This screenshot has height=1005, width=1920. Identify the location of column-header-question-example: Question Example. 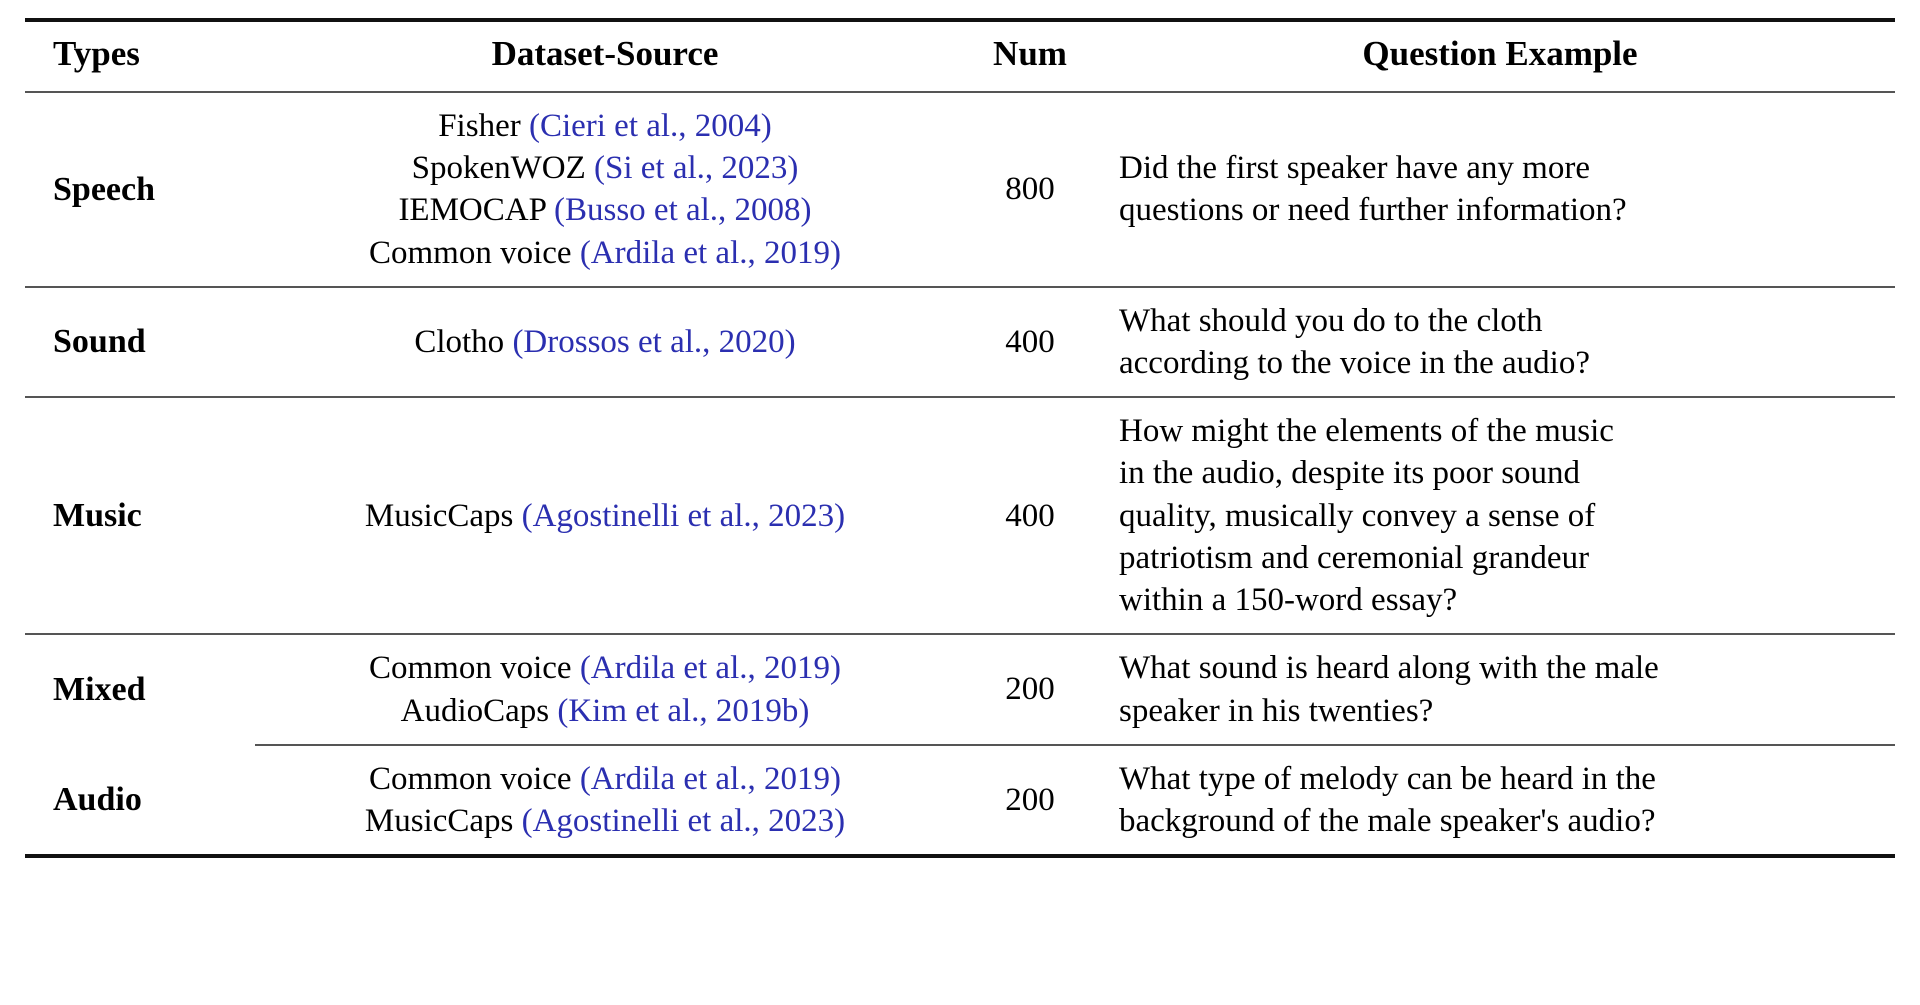
(1500, 55).